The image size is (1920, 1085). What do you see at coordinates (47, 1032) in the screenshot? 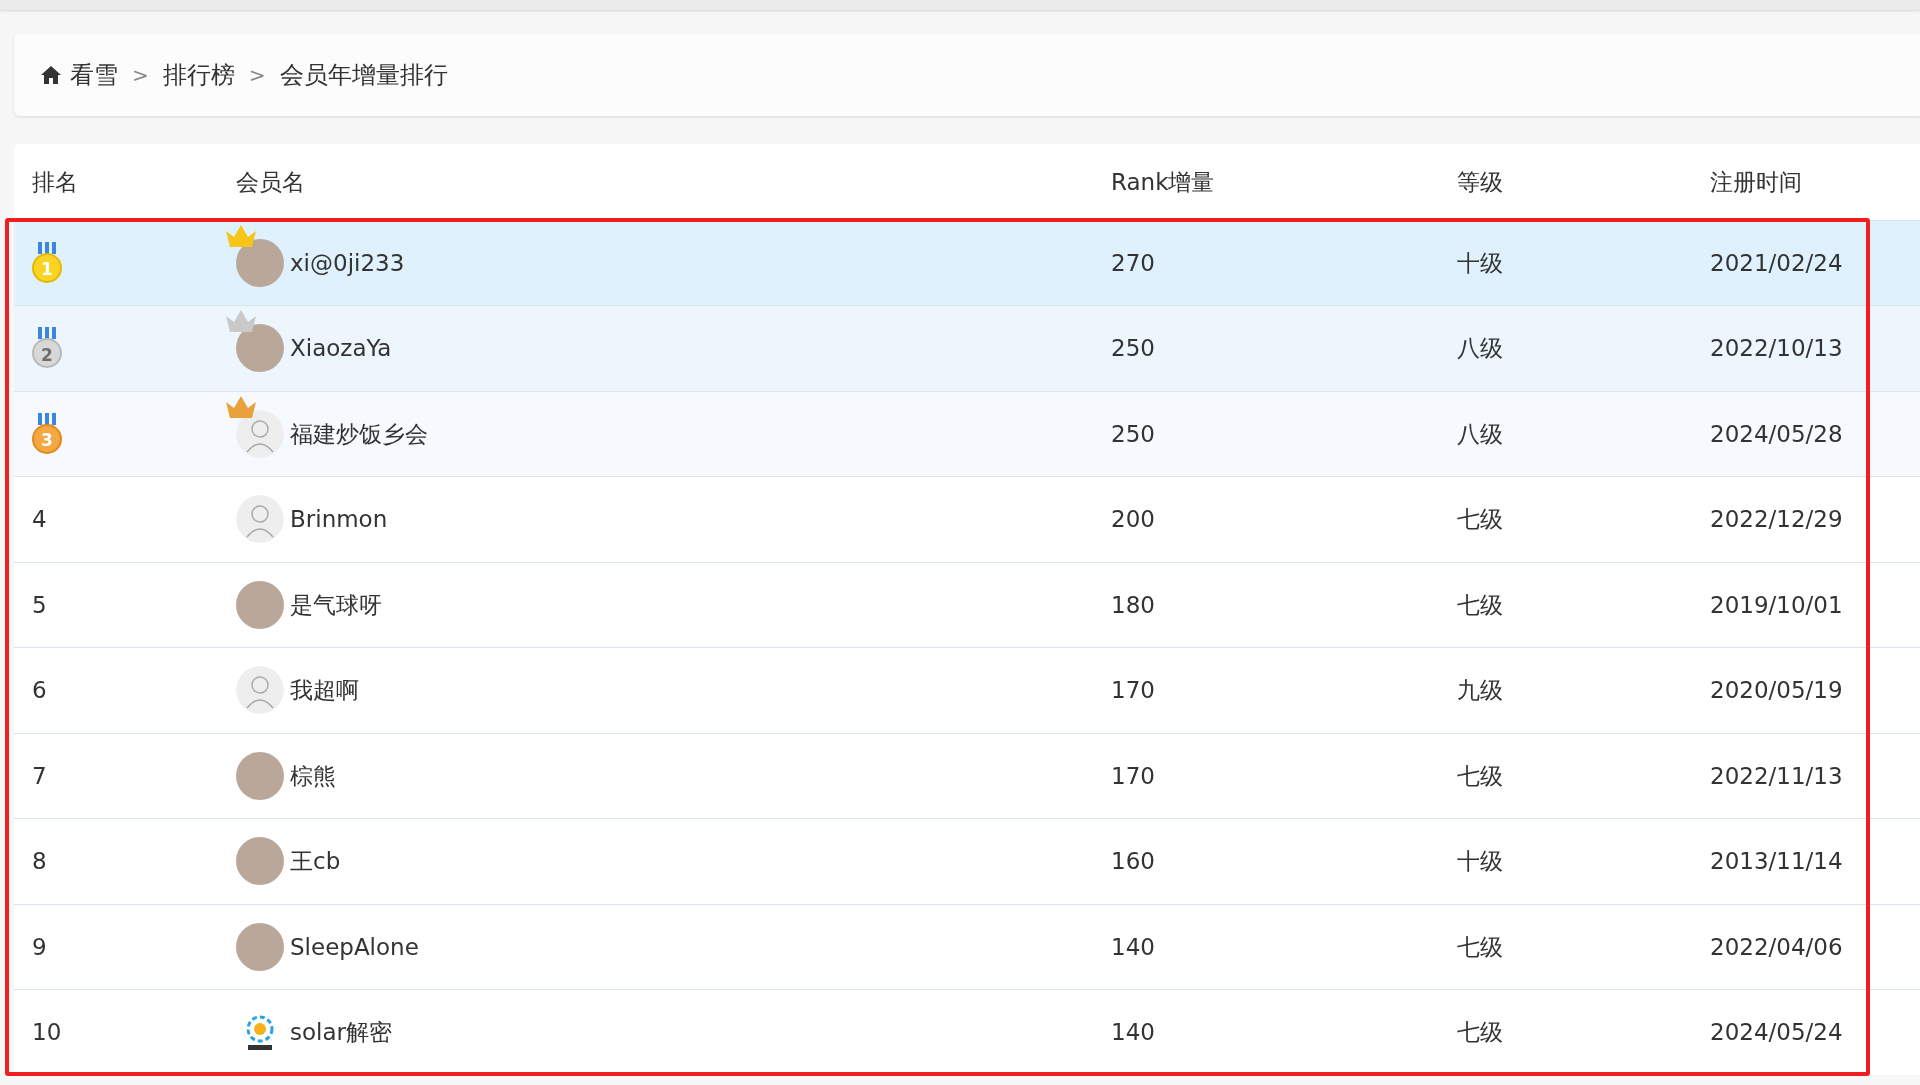
I see `rank-number: 10` at bounding box center [47, 1032].